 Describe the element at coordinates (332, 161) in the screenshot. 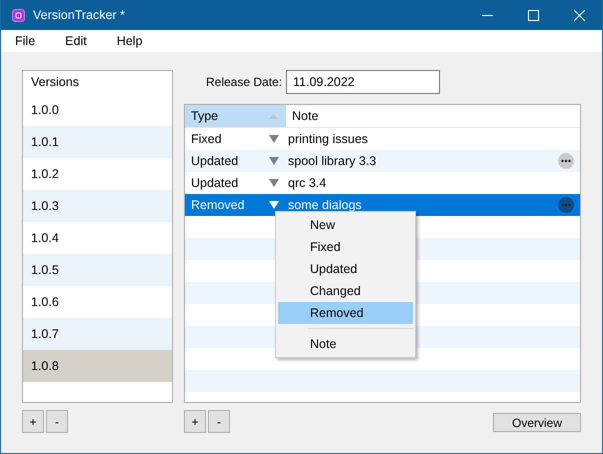

I see `note-cell: spool library 3.3` at that location.